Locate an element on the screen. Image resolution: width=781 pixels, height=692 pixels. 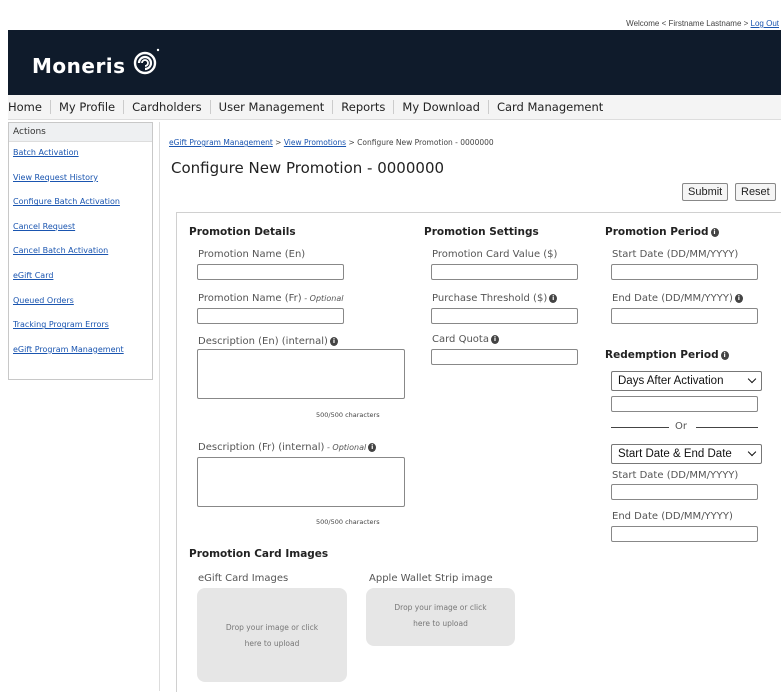
description-fr-counter: 500/500 characters is located at coordinates (348, 522).